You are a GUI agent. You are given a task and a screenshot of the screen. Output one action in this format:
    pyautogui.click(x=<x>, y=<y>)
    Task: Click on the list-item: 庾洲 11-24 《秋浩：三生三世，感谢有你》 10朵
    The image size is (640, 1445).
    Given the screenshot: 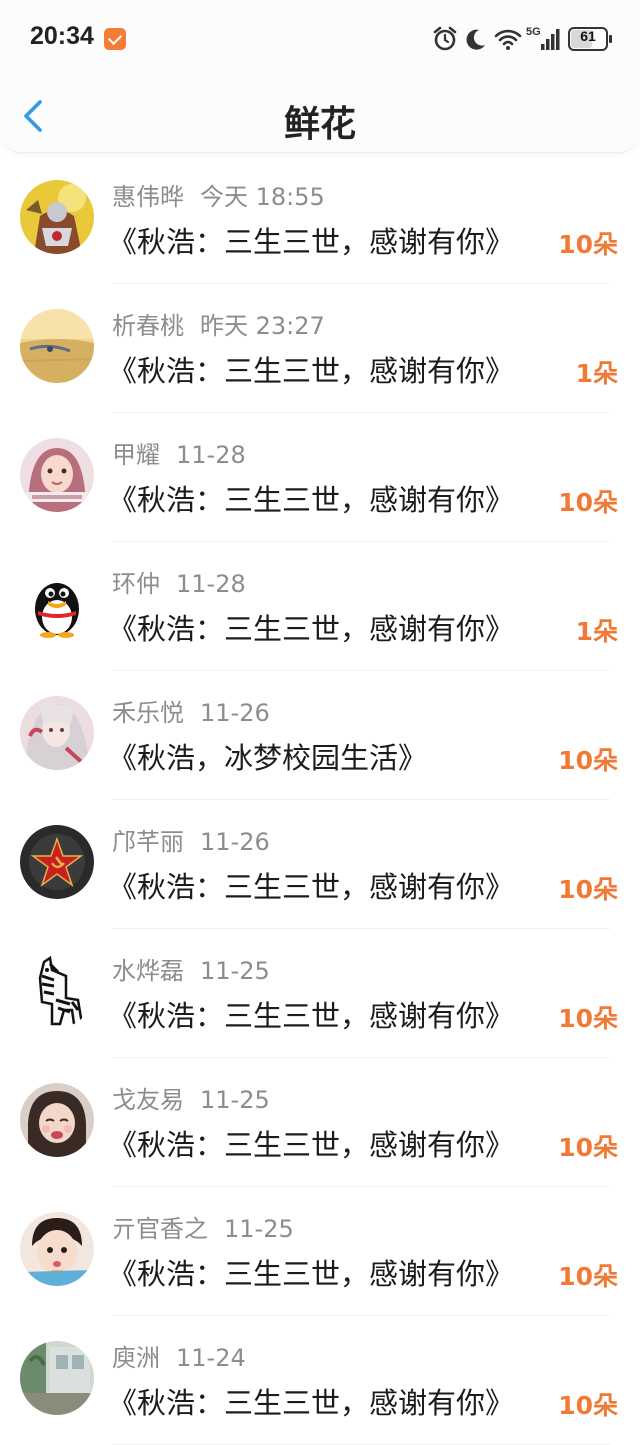 What is the action you would take?
    pyautogui.click(x=320, y=1380)
    